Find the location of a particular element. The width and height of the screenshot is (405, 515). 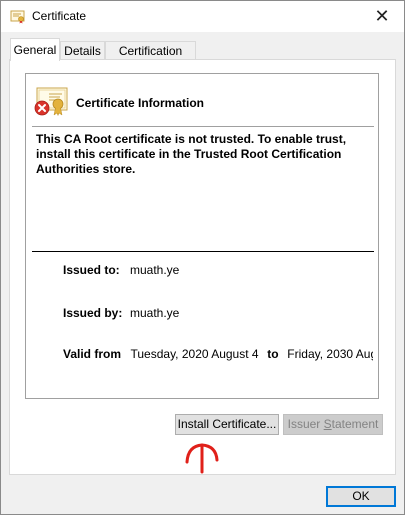

red-arrow-annotation is located at coordinates (202, 458).